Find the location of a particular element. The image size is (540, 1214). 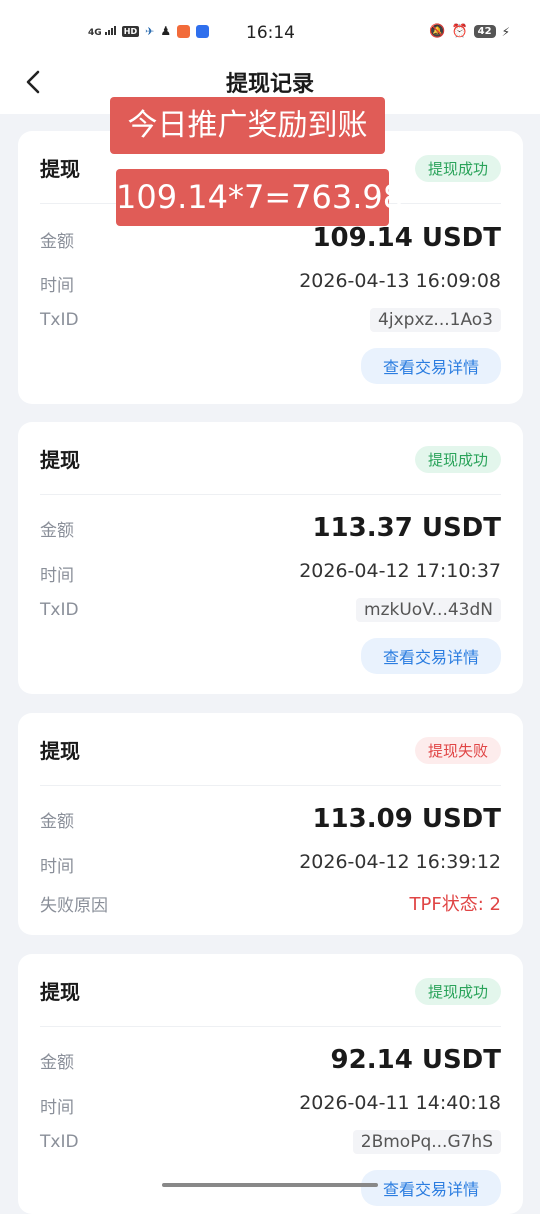

status-bar: 4G HD ✈ ♟ 16:14 🔕 ⏰ 42 ⚡ is located at coordinates (270, 31).